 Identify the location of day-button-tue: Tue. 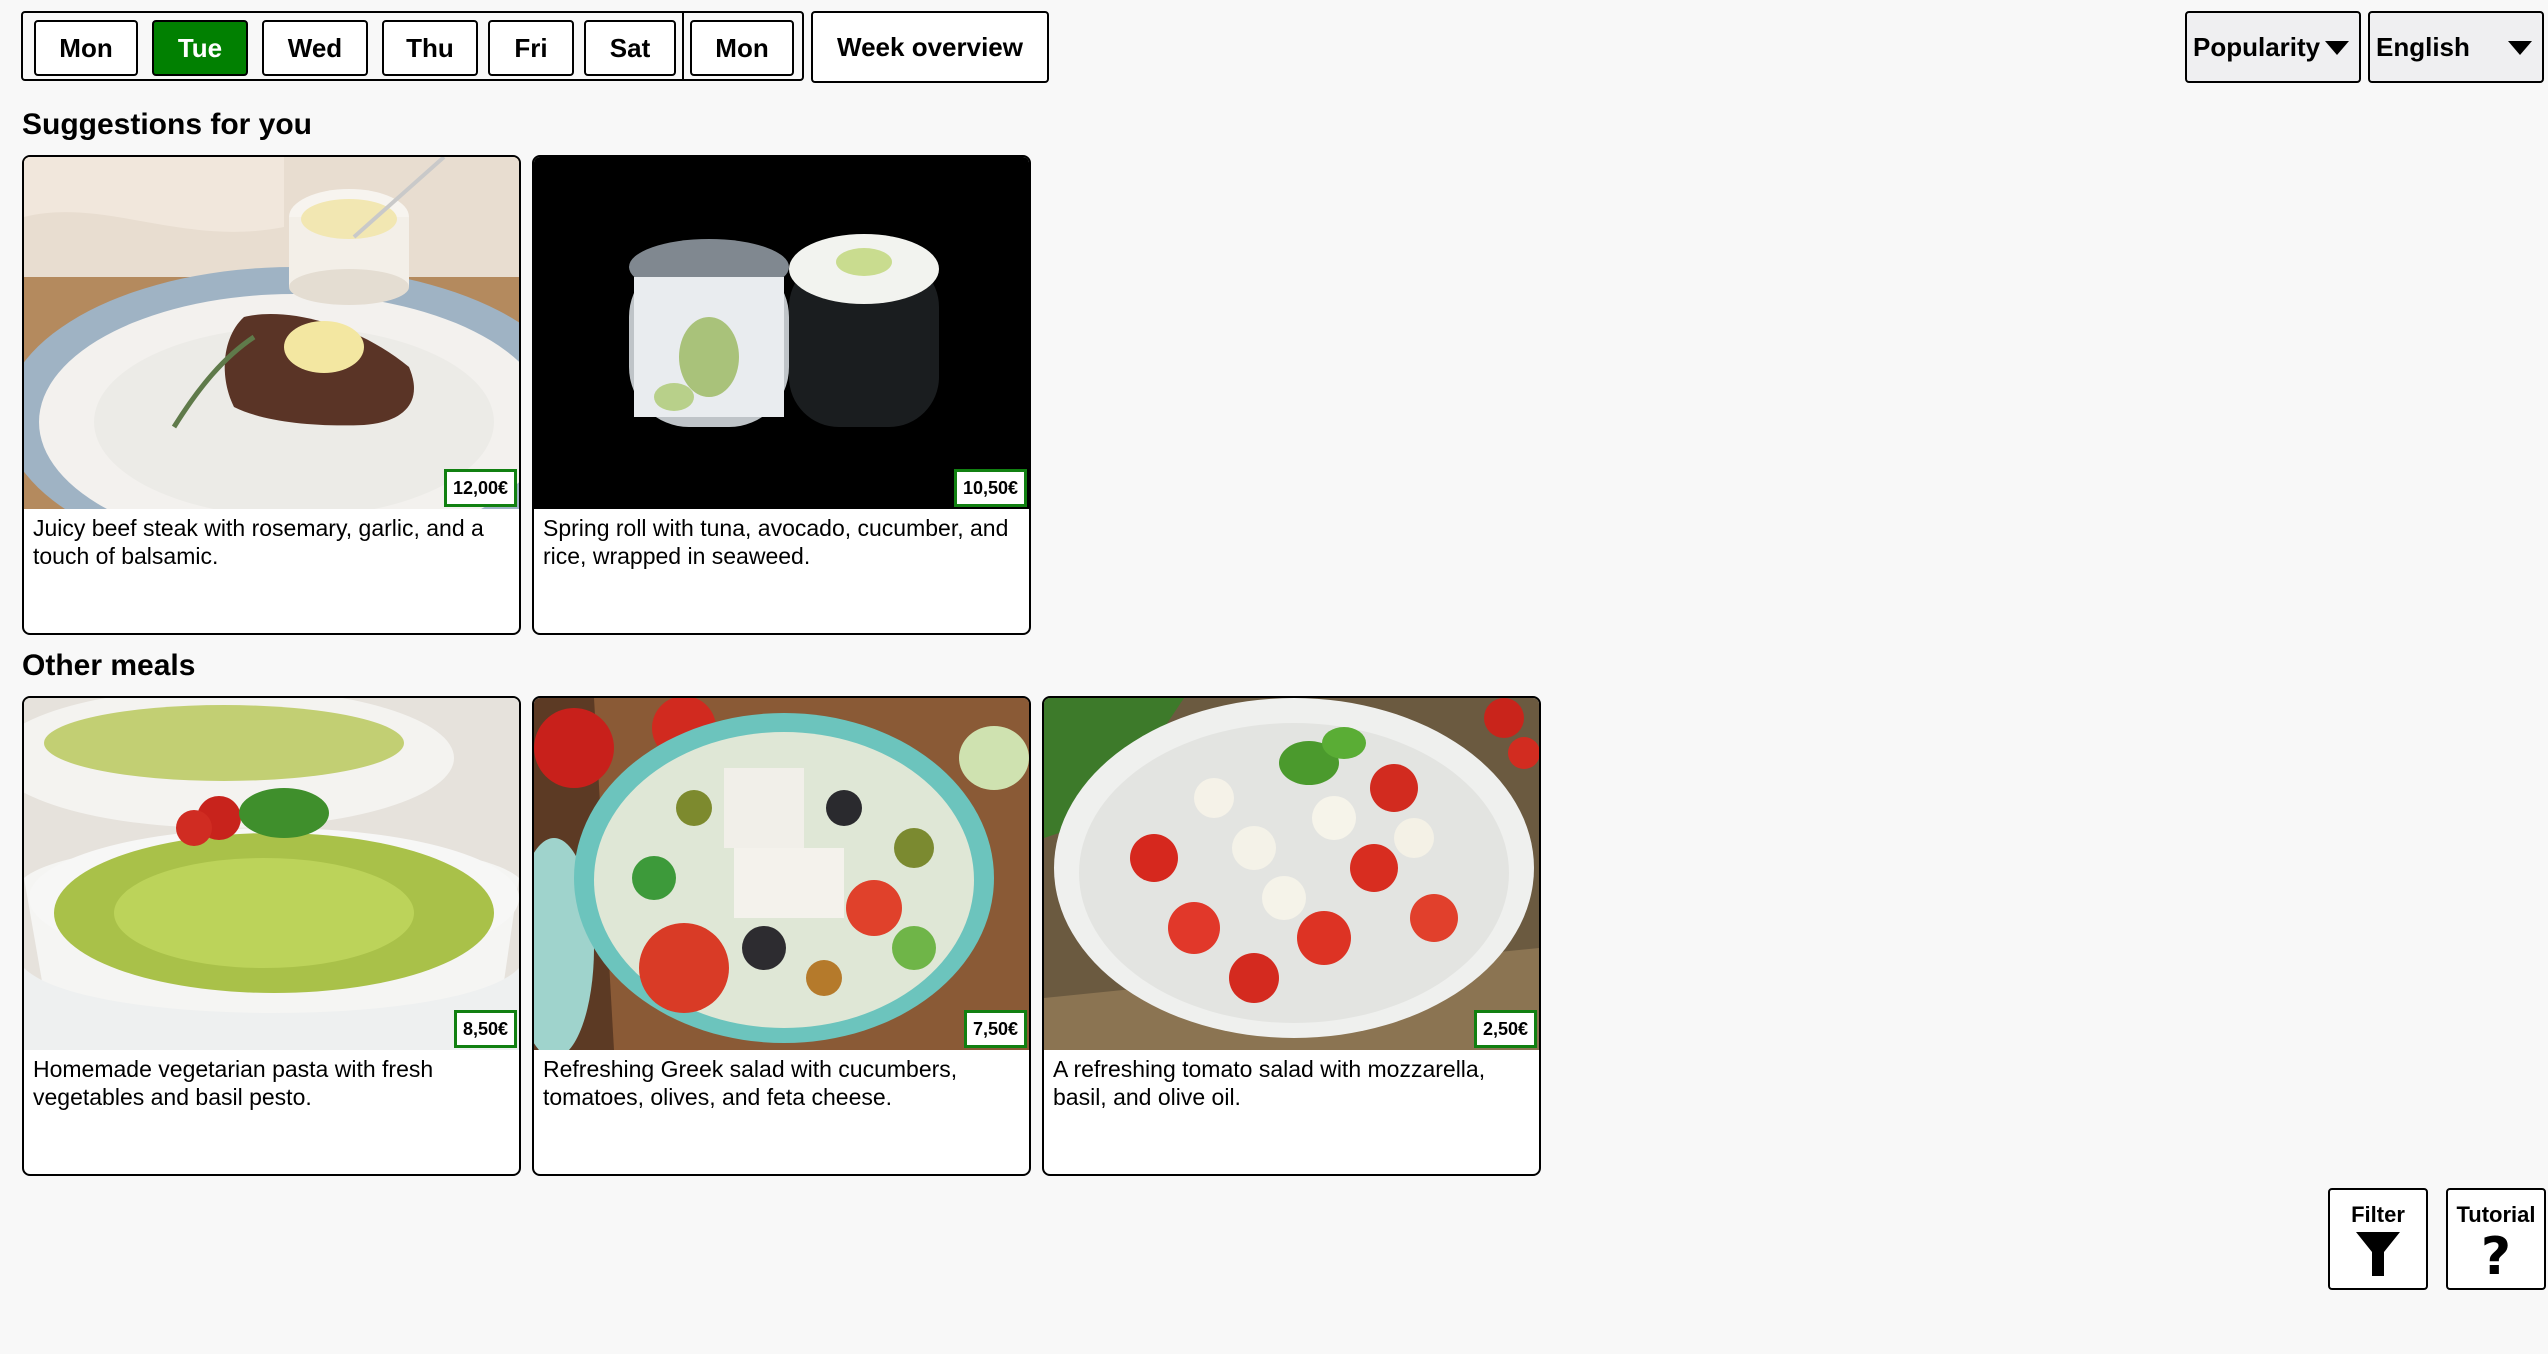
(200, 48).